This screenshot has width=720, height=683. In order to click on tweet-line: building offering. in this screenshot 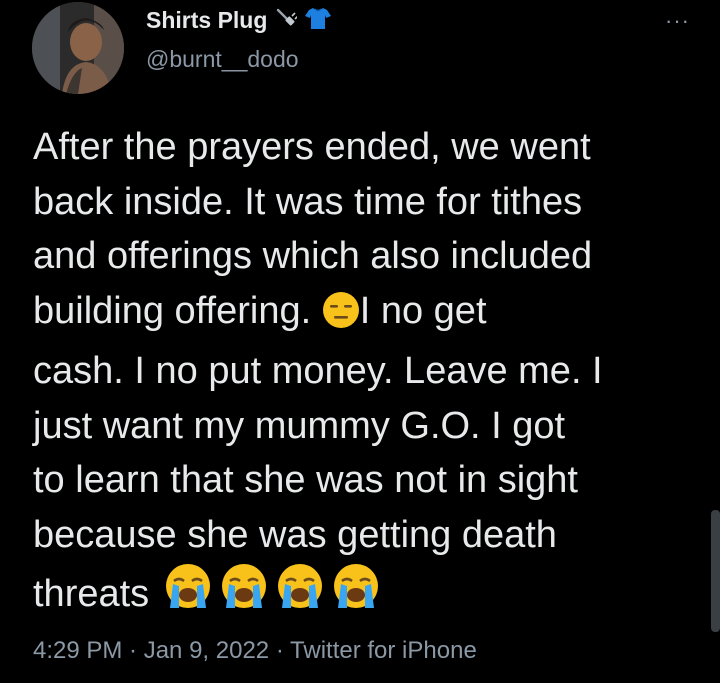, I will do `click(177, 310)`.